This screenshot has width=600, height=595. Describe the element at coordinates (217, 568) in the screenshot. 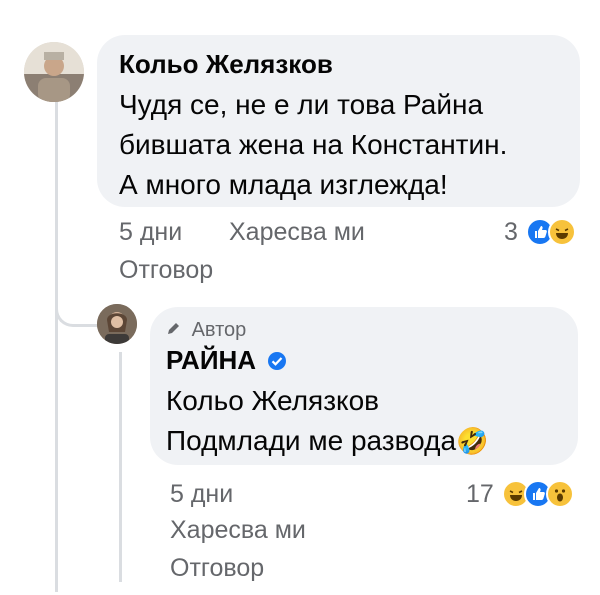

I see `reply-reply-button: Отговор` at that location.